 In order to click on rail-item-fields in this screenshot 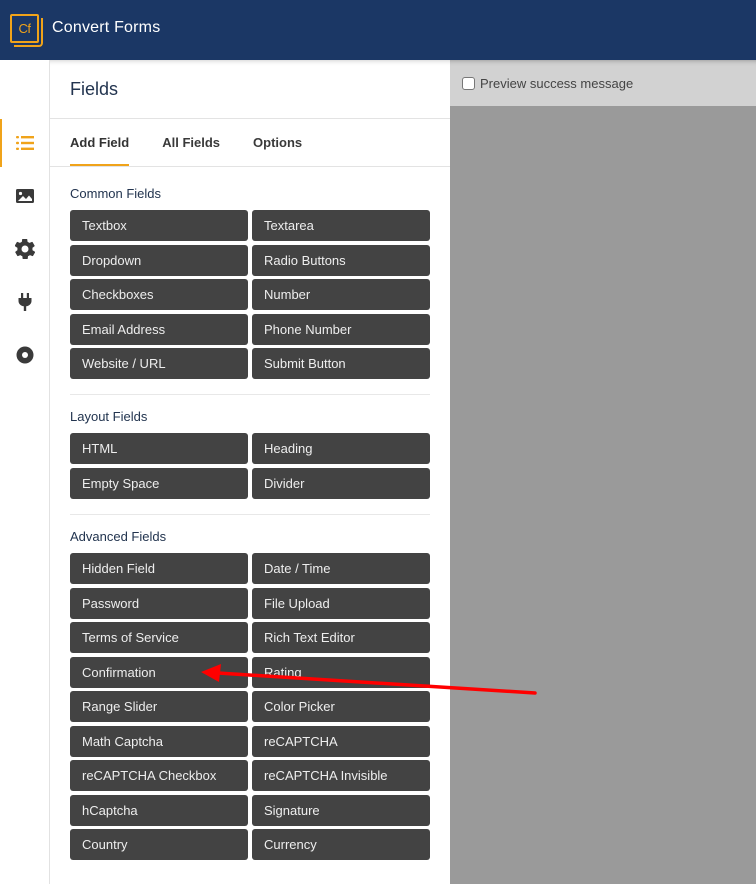, I will do `click(25, 143)`.